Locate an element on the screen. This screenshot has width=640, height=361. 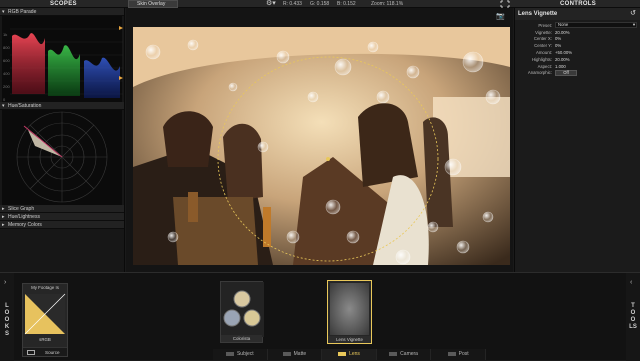
param-value: 1.000 is located at coordinates (560, 66).